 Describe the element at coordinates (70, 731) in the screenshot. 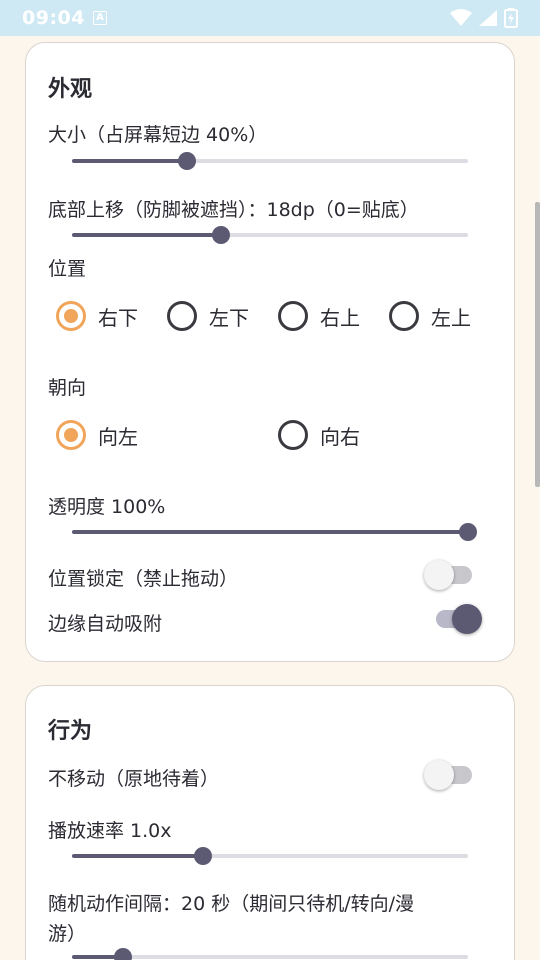

I see `section-title-behavior: 行为` at that location.